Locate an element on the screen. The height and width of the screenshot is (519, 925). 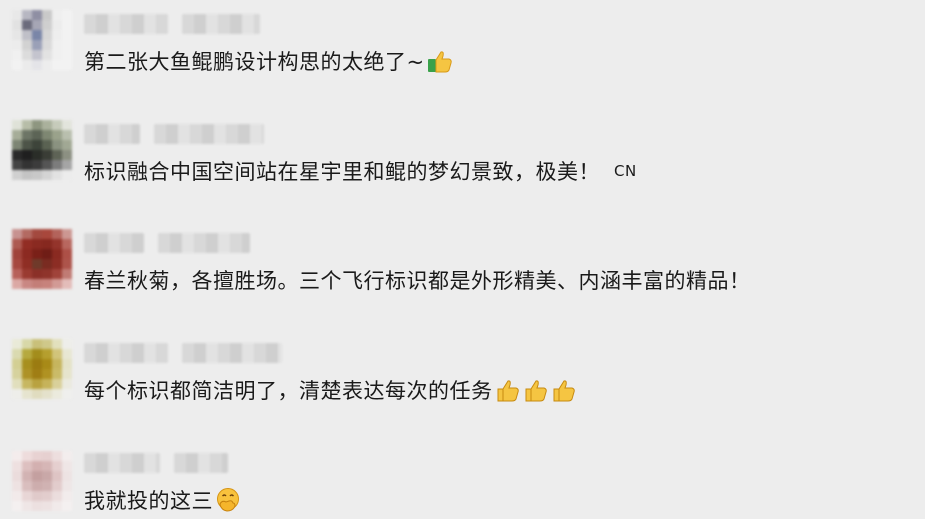
comment-text: 每个标识都简洁明了，清楚表达每次的任务 is located at coordinates (330, 390).